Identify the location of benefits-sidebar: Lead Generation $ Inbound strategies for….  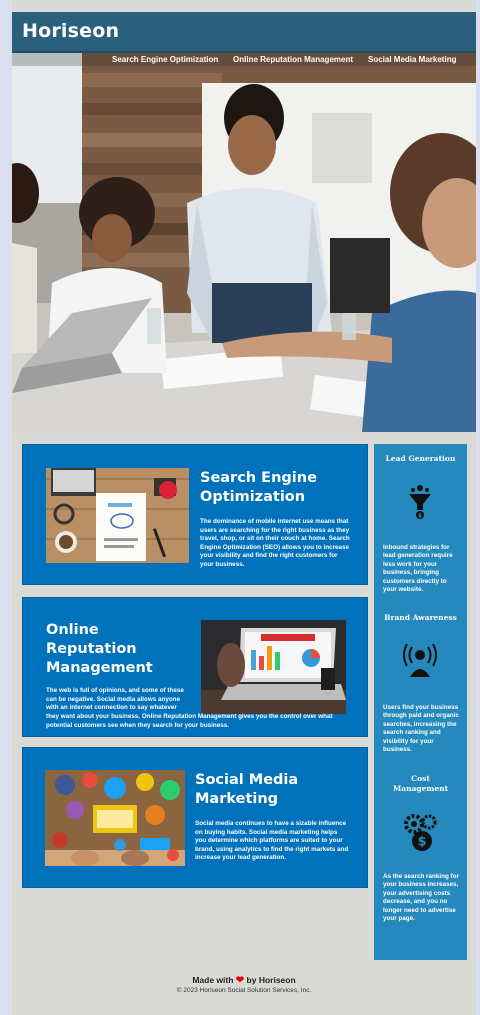
(420, 702).